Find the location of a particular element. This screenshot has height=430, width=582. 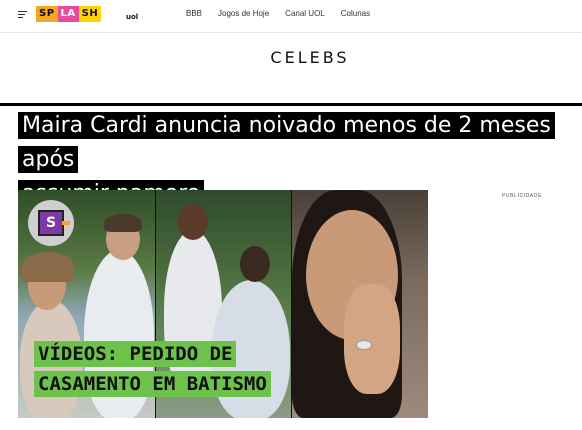

video-caption-line-1: VÍDEOS: PEDIDO DE is located at coordinates (135, 354).